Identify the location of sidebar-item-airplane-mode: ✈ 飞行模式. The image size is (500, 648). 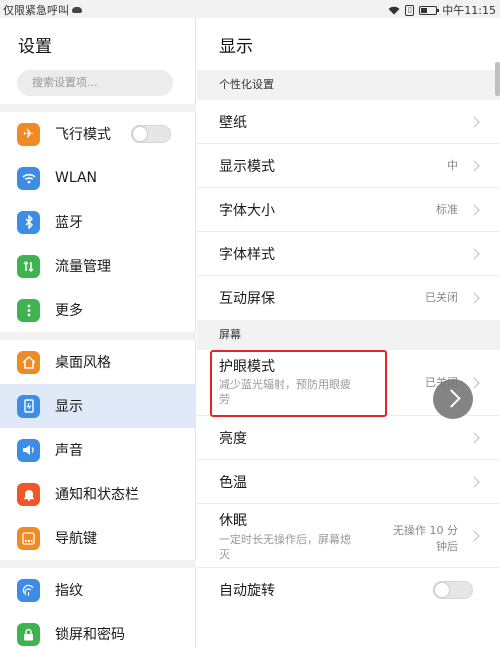
(98, 134).